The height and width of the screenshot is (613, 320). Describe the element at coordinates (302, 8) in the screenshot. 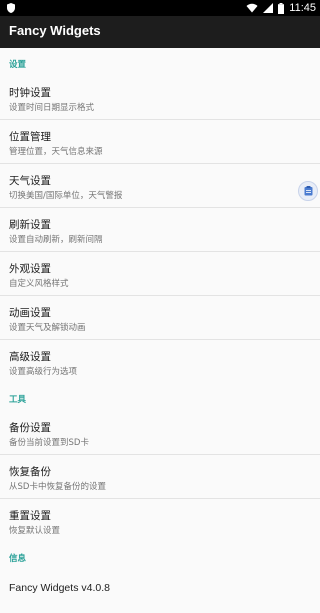

I see `status-time: 11:45` at that location.